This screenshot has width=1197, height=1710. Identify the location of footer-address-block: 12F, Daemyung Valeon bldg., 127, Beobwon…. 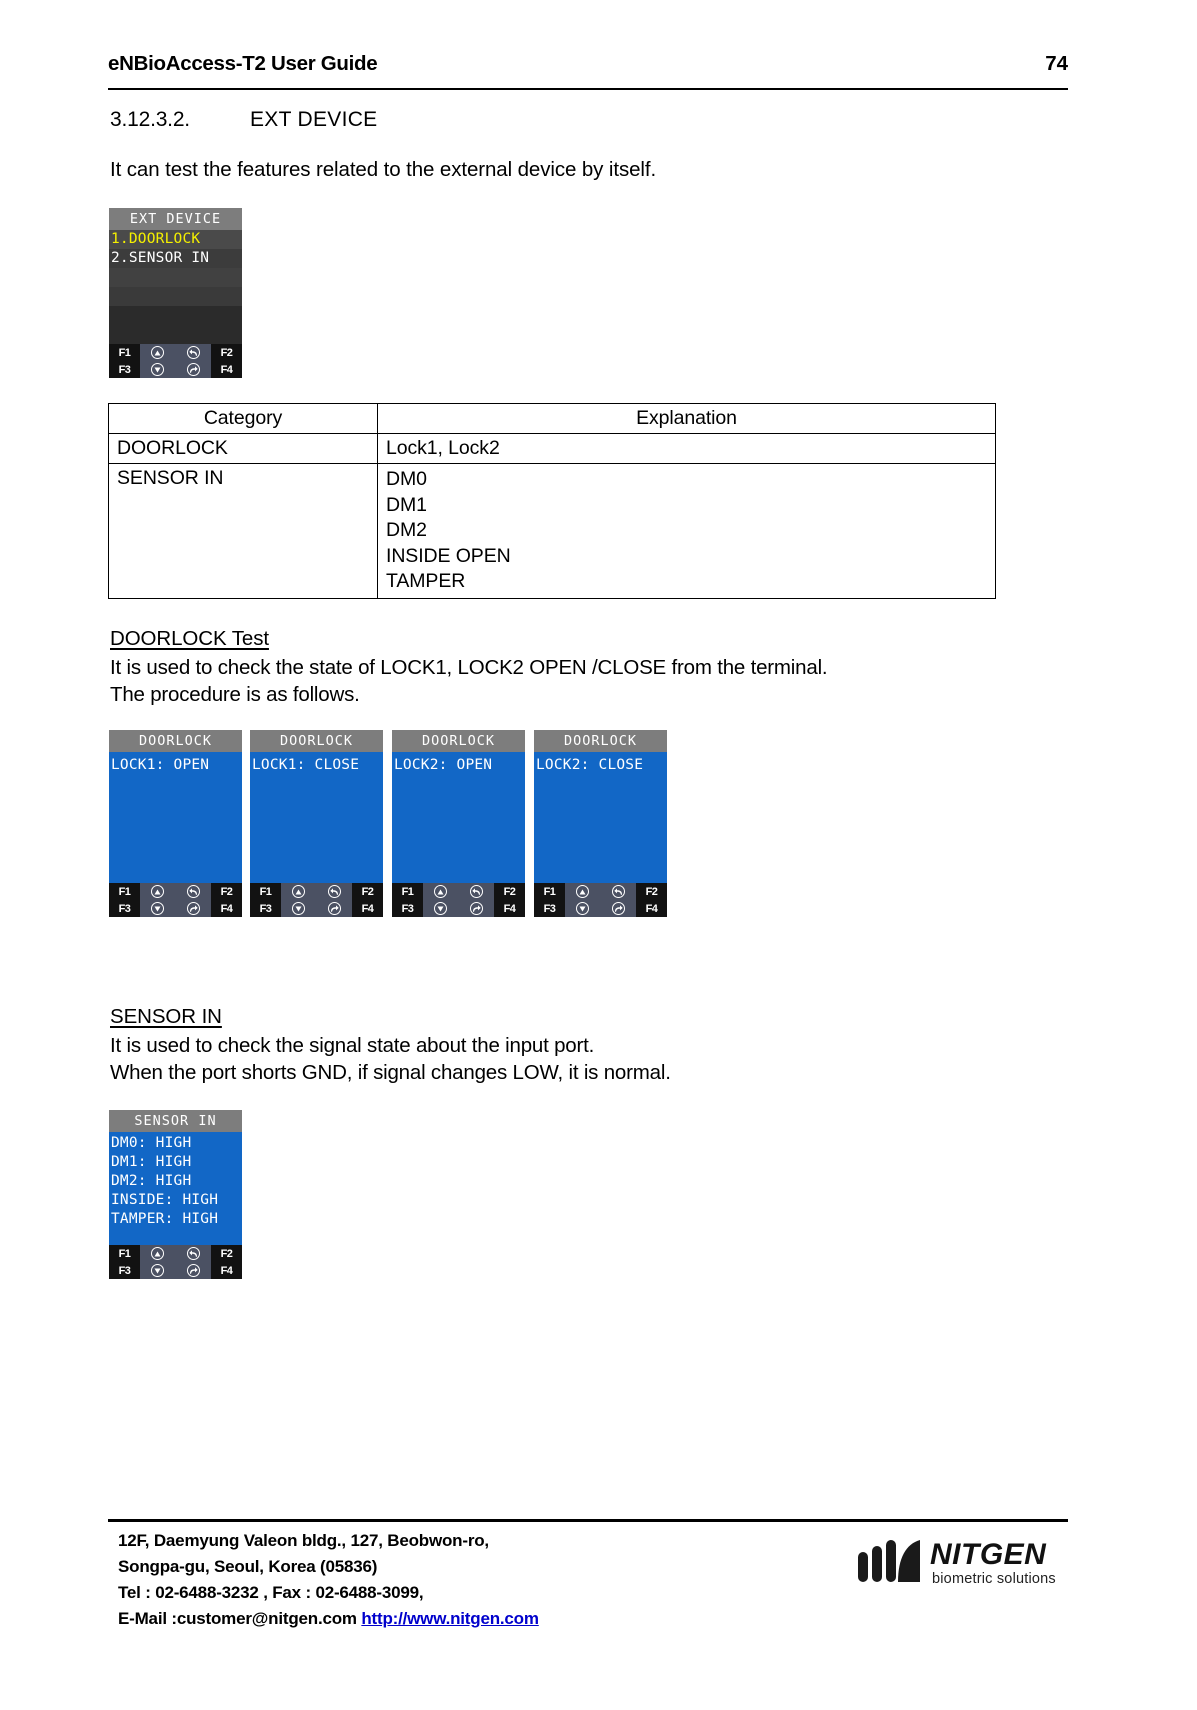
(328, 1580).